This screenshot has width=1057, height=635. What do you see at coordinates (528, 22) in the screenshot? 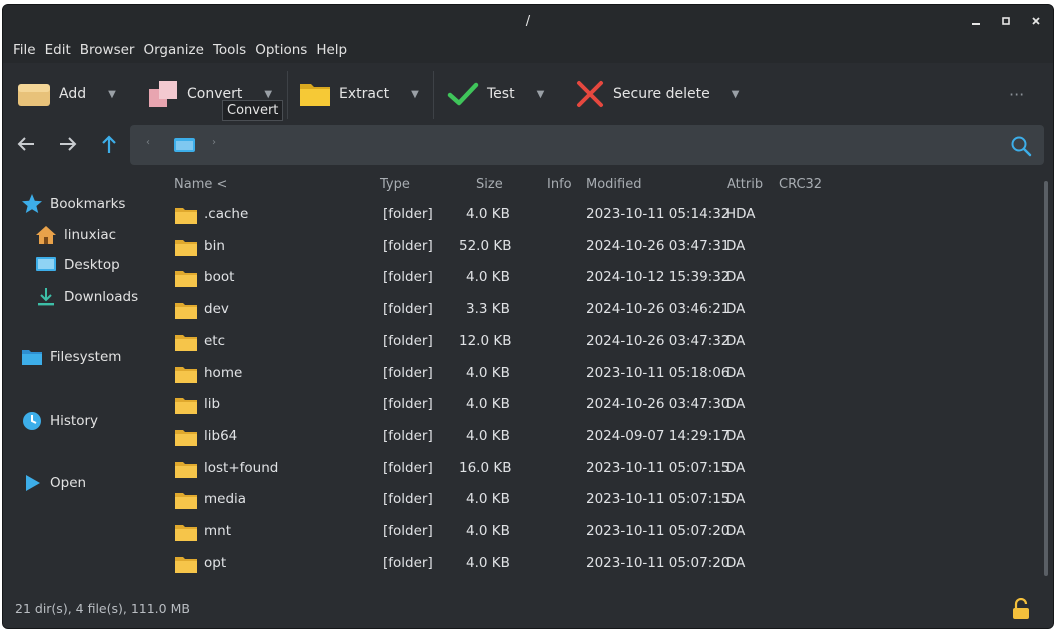
I see `title-bar: /` at bounding box center [528, 22].